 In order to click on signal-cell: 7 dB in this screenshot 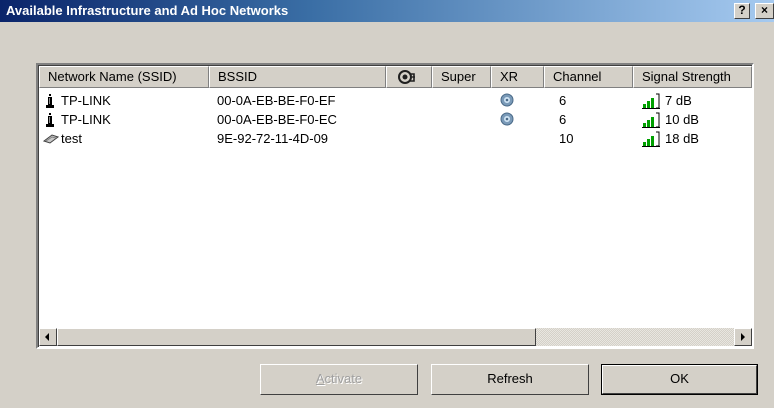, I will do `click(678, 100)`.